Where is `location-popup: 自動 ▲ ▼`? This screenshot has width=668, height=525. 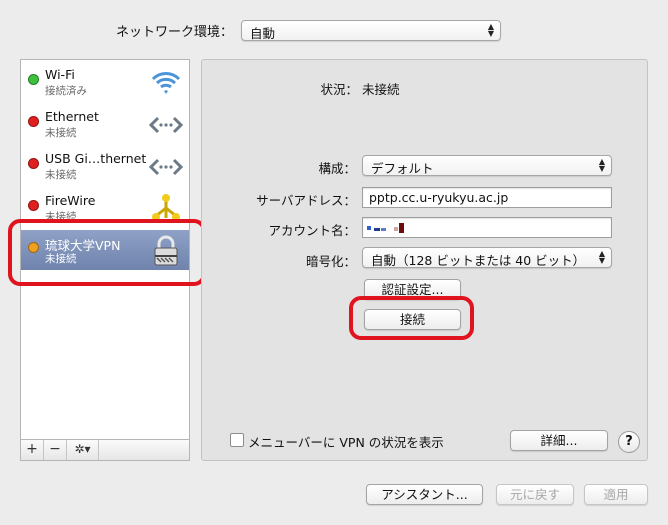 location-popup: 自動 ▲ ▼ is located at coordinates (371, 30).